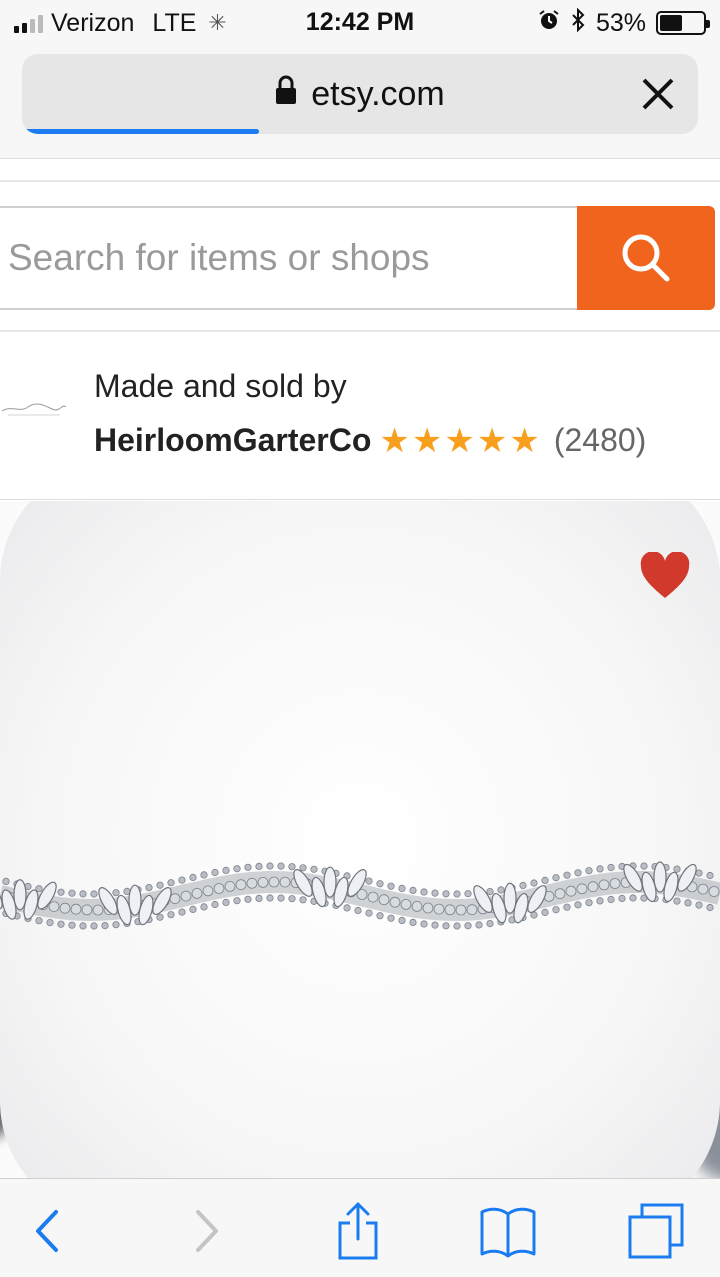 The image size is (720, 1277). I want to click on forward-icon, so click(207, 1231).